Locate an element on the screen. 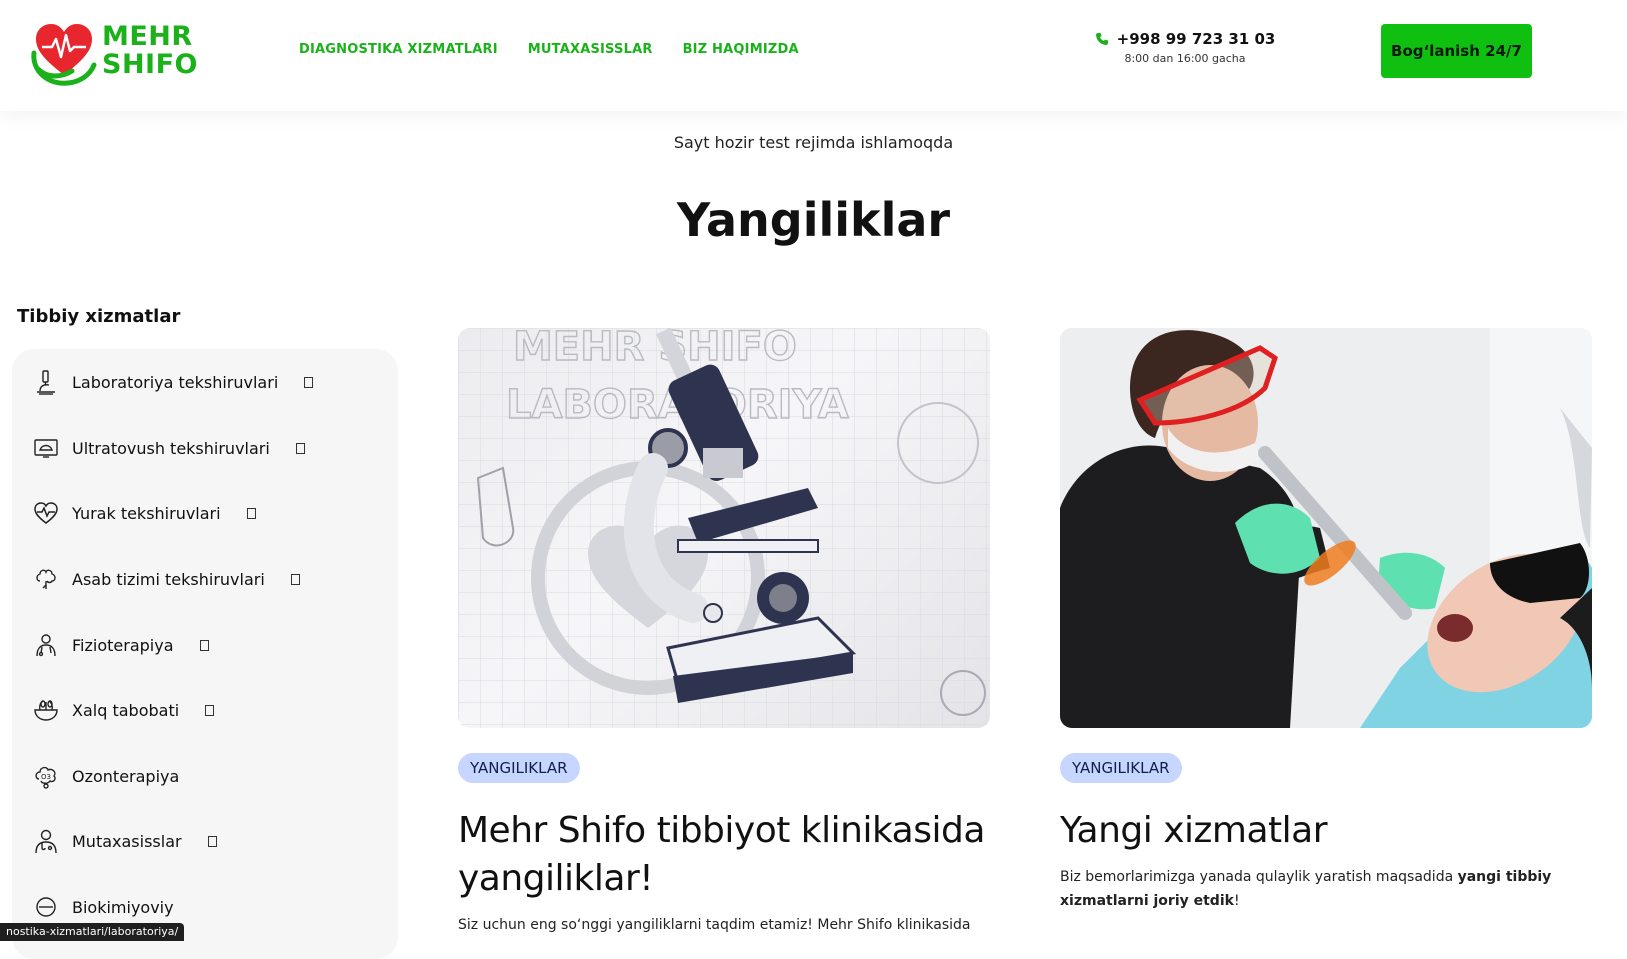 This screenshot has width=1627, height=959. news-card-image: MEHR SHIFO LABORATORIYA is located at coordinates (724, 528).